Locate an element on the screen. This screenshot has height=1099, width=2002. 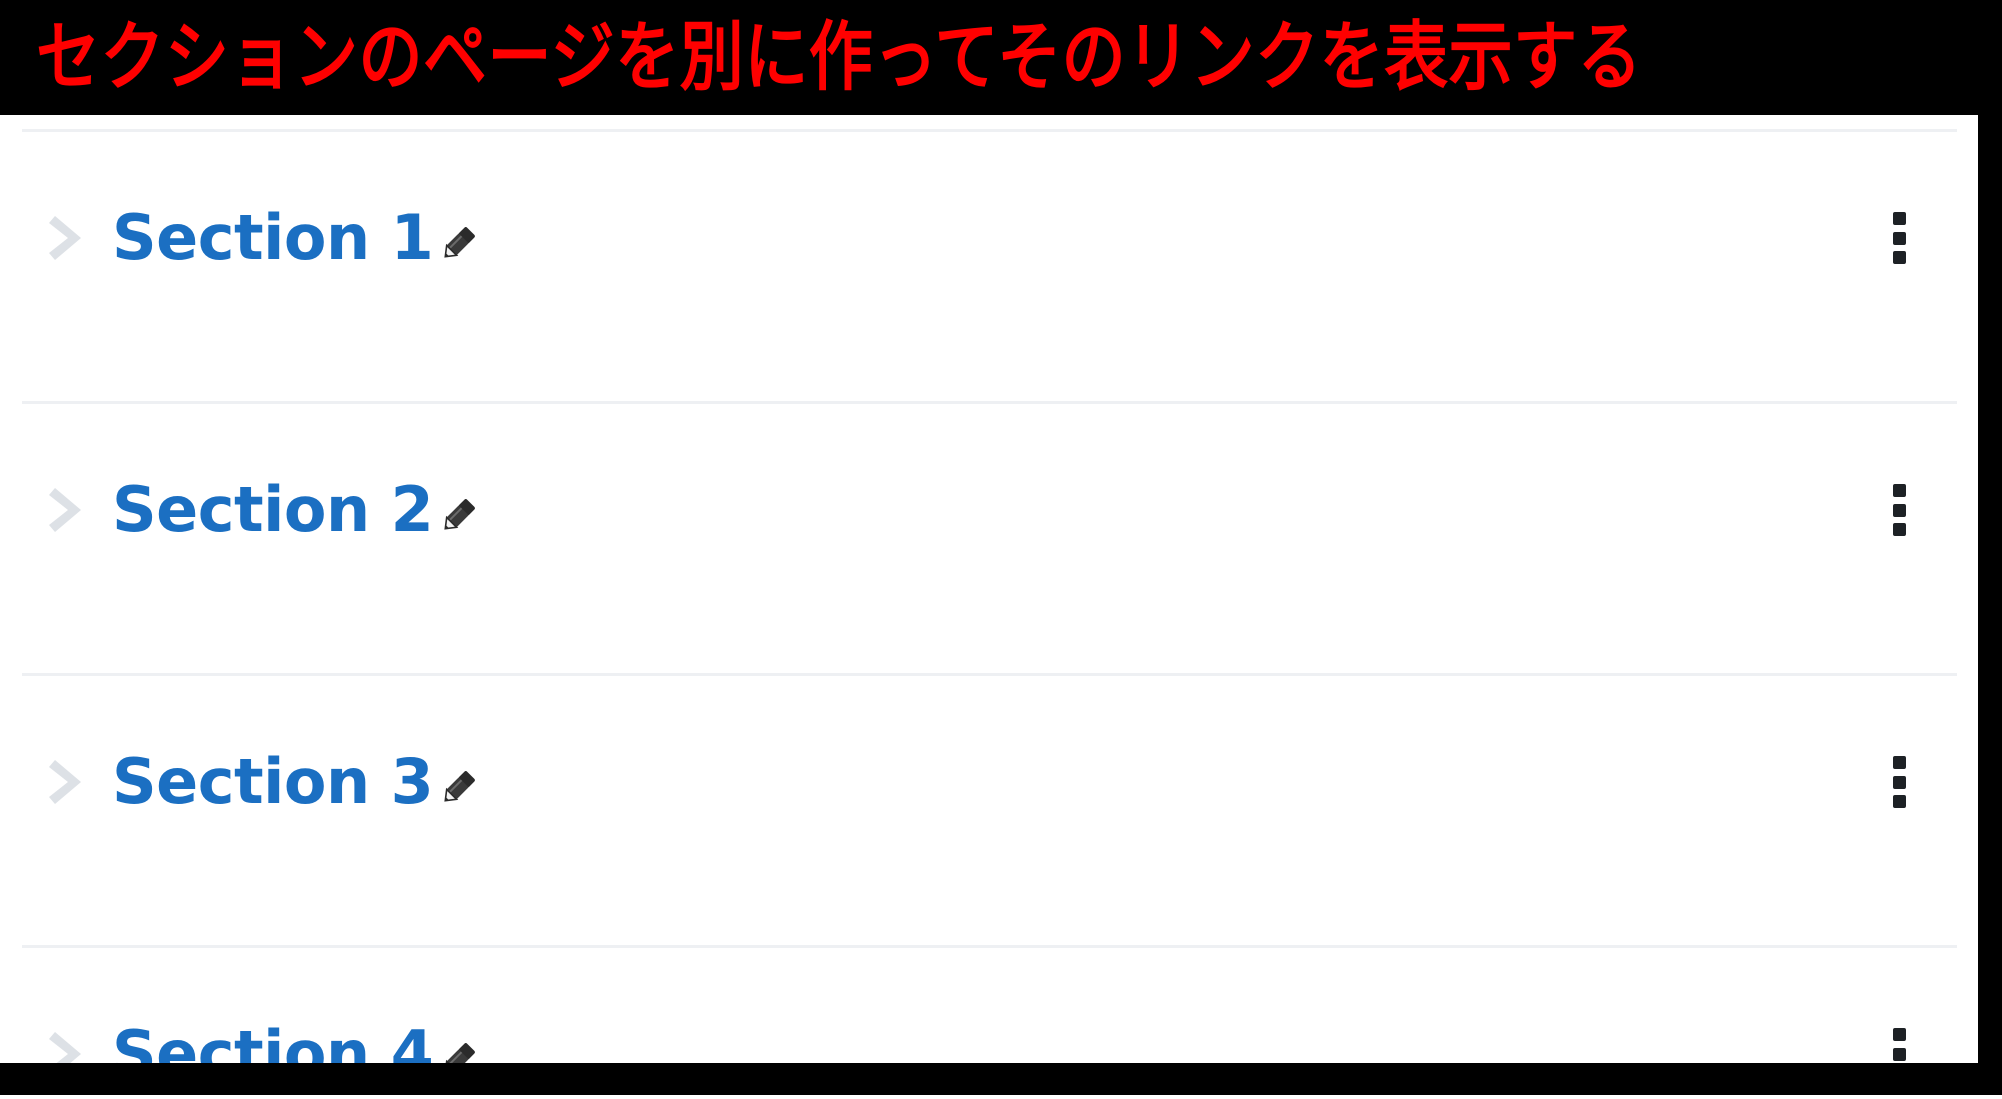
course-section-row: Section 4 is located at coordinates (989, 997).